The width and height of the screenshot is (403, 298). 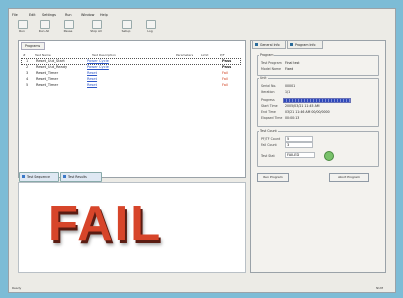 What do you see at coordinates (131, 73) in the screenshot?
I see `table-row: 3 Reset_Timer Reset Fail` at bounding box center [131, 73].